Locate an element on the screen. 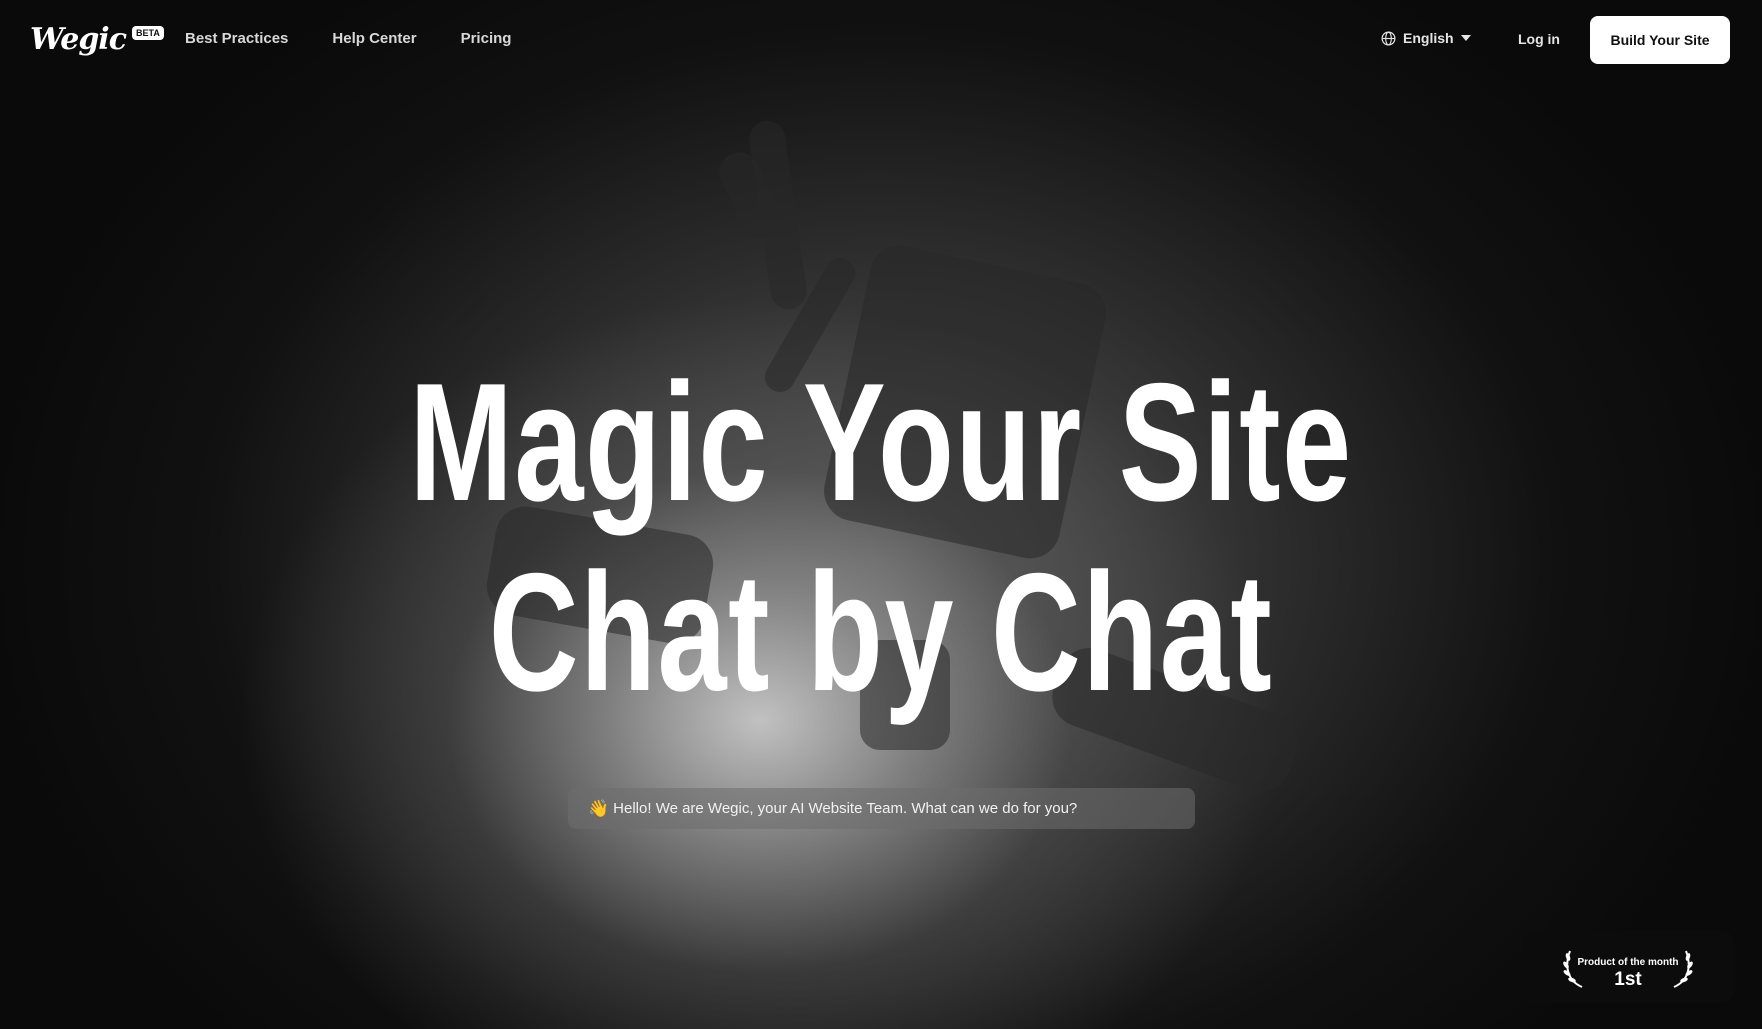 The width and height of the screenshot is (1762, 1029). product-of-month-badge: Product of the month 1st is located at coordinates (1628, 967).